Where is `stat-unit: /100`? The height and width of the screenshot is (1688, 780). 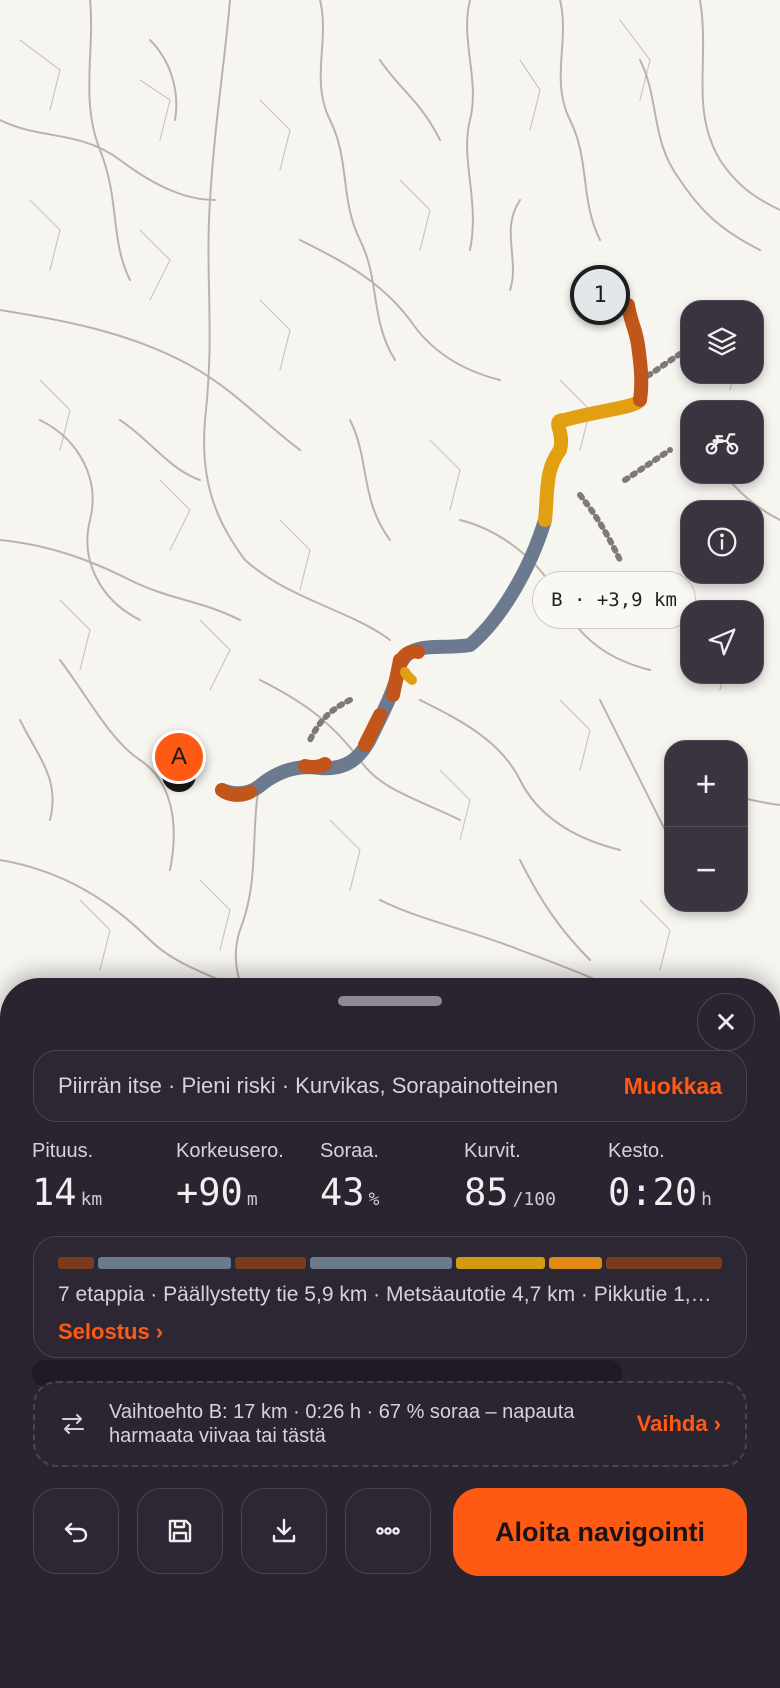
stat-unit: /100 is located at coordinates (534, 1199).